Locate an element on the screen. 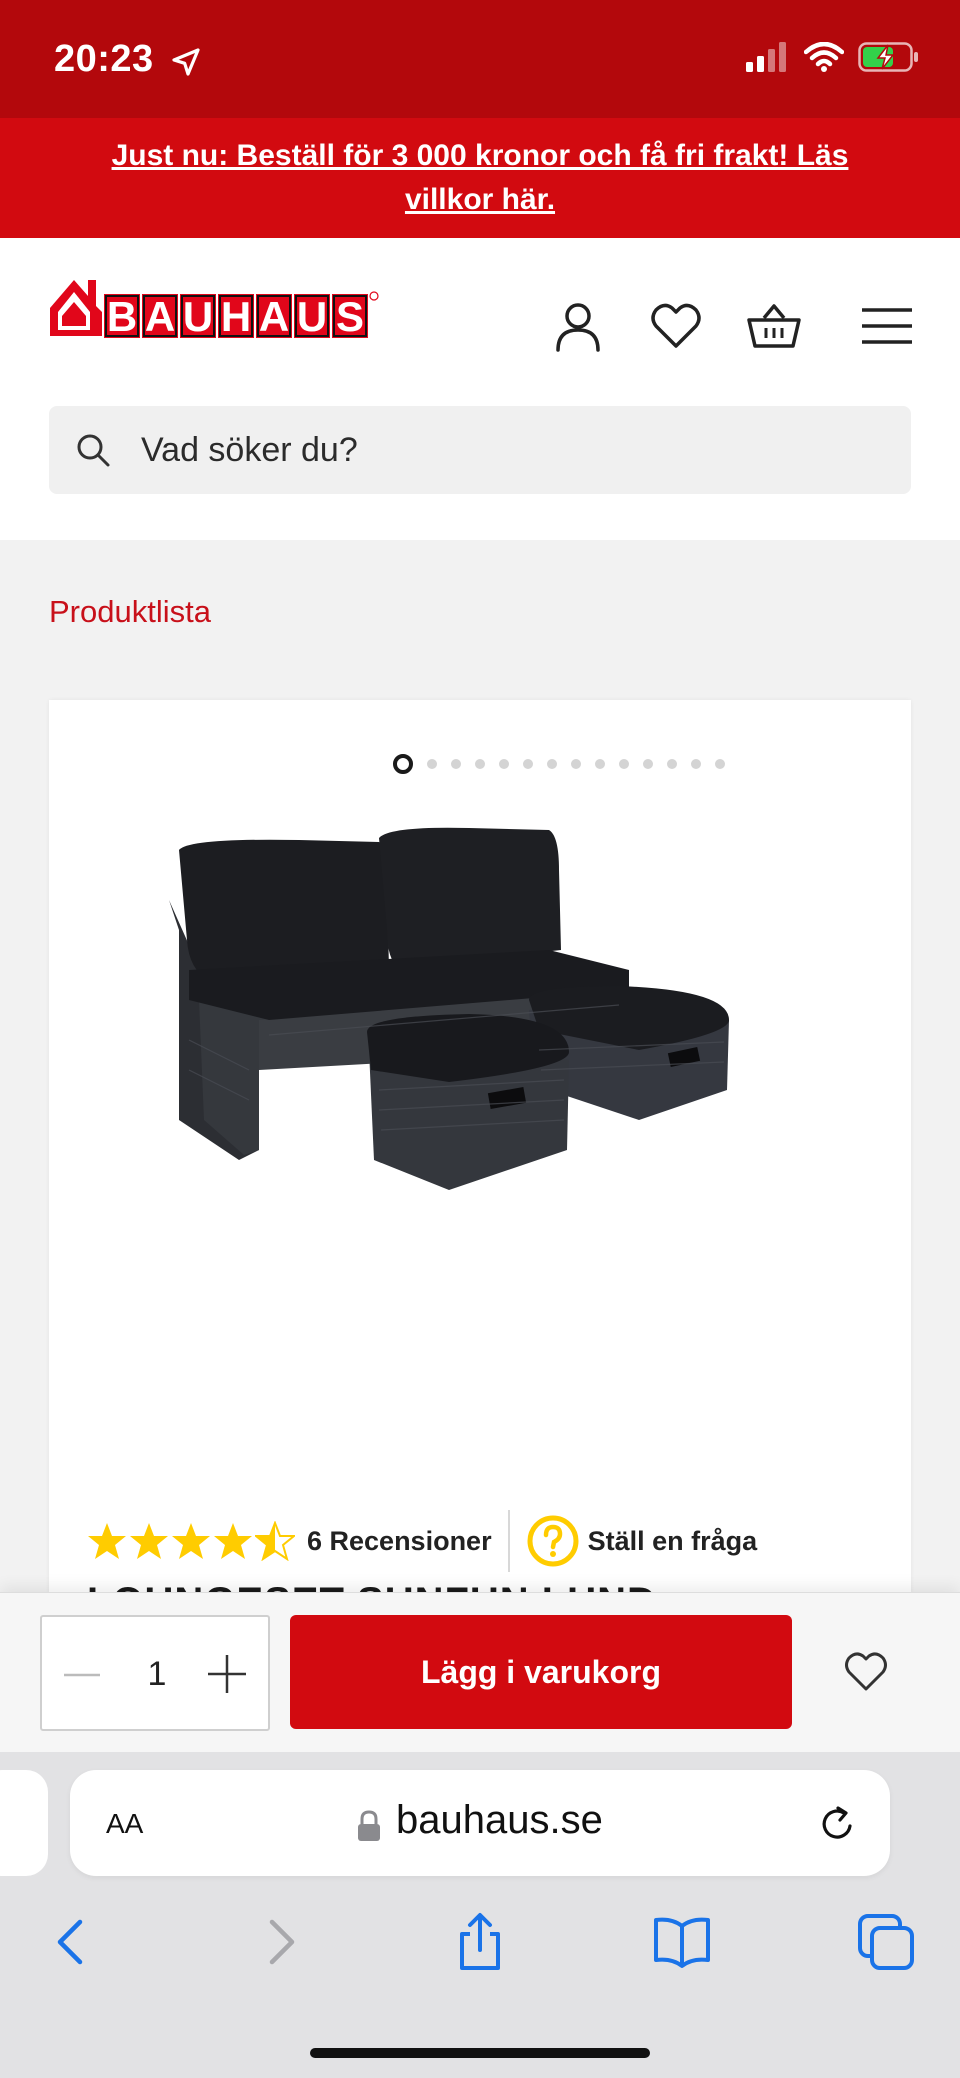  rating-stars is located at coordinates (191, 1541).